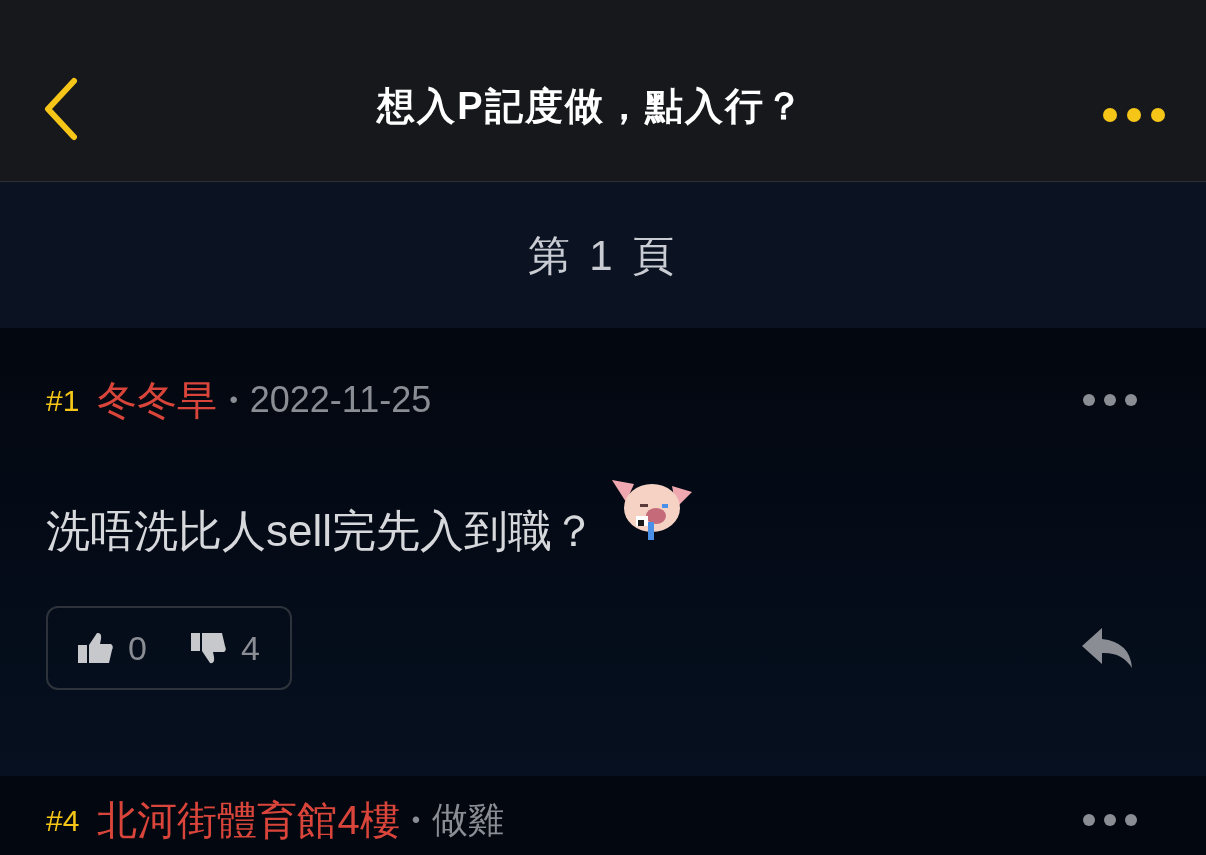 Image resolution: width=1206 pixels, height=855 pixels. I want to click on post-meta: 2022-11-25, so click(341, 400).